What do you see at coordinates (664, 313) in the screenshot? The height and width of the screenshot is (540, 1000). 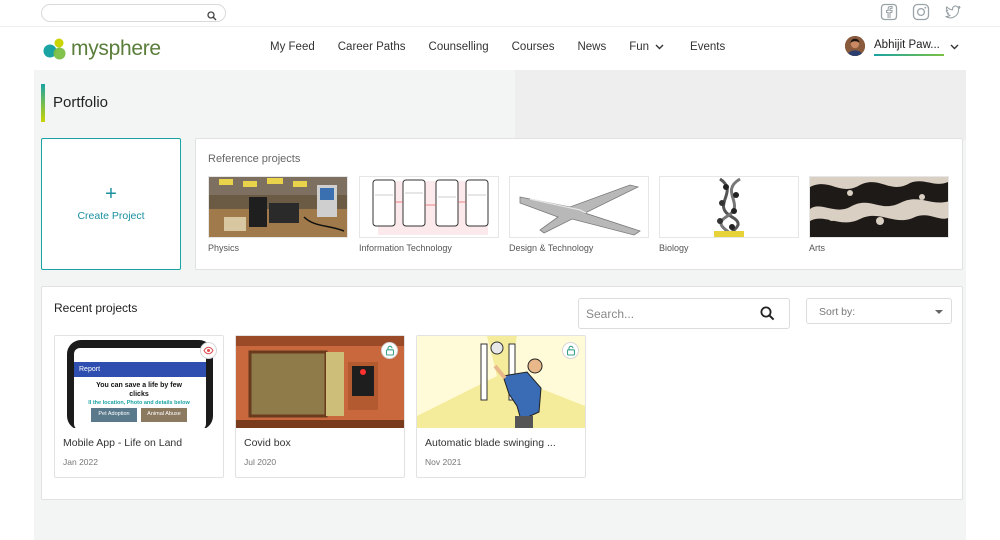 I see `project-search-input` at bounding box center [664, 313].